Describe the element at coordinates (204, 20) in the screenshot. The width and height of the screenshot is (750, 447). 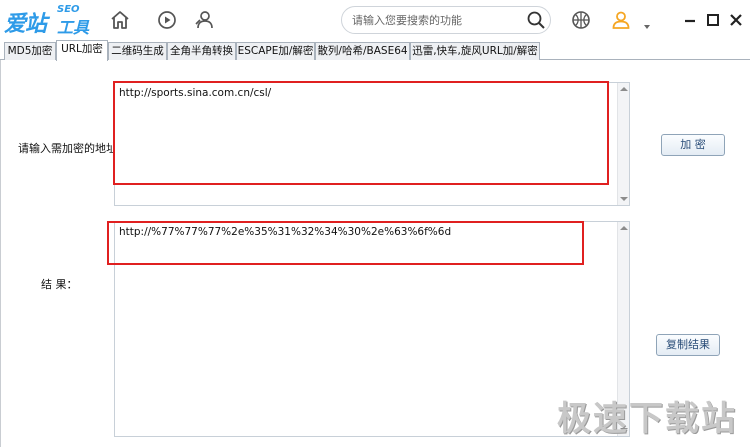
I see `users-icon` at that location.